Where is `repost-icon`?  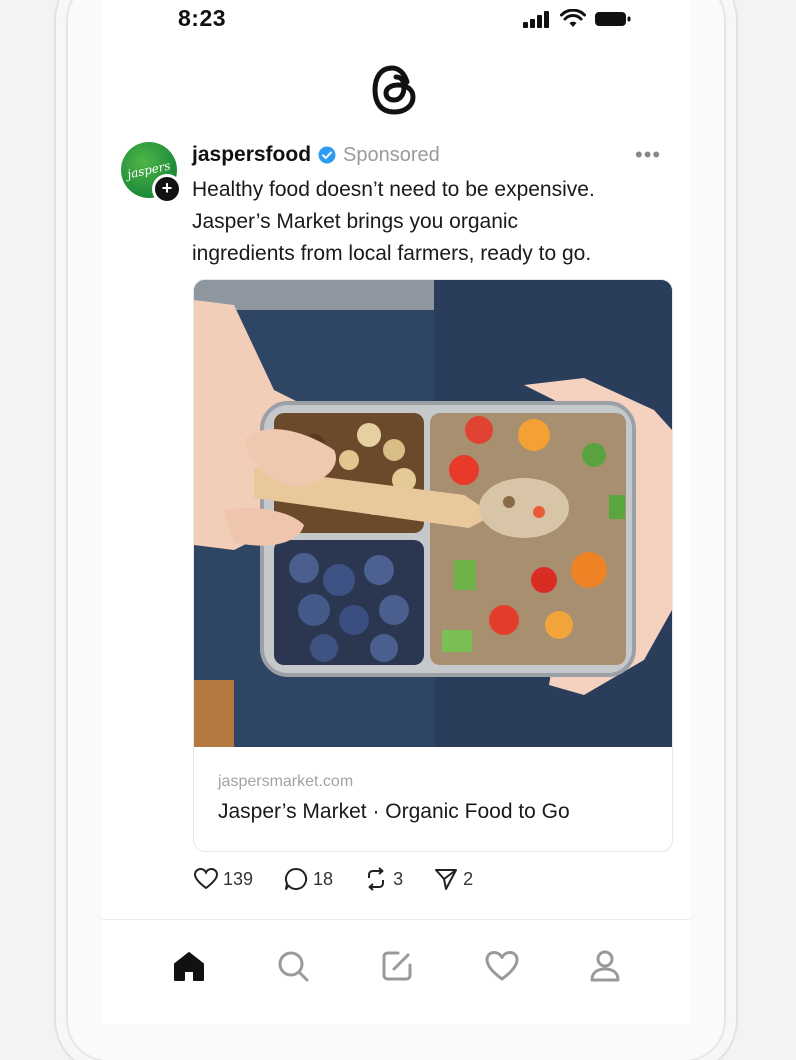
repost-icon is located at coordinates (376, 879).